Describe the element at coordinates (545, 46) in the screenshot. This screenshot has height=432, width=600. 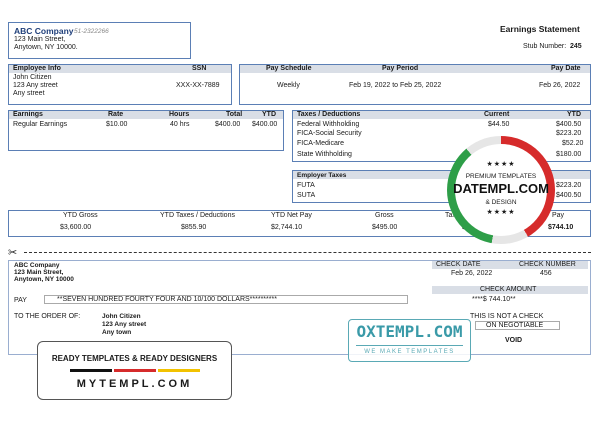
I see `stub-label: Stub Number:` at that location.